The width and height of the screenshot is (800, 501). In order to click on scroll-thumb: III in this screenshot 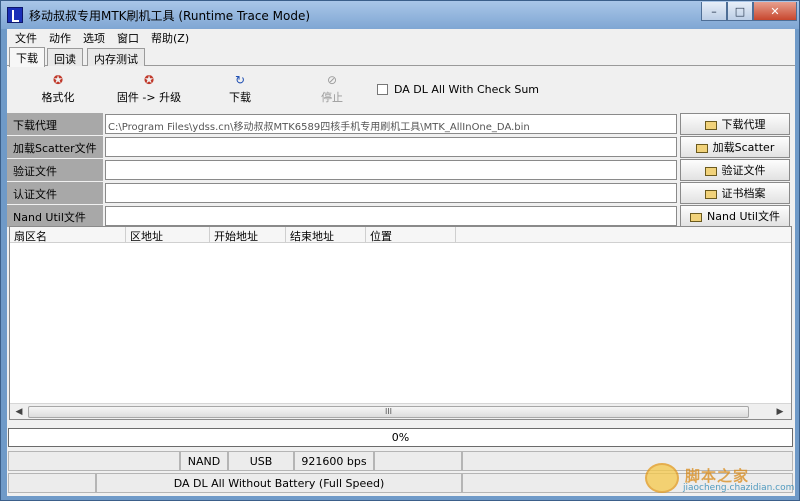, I will do `click(388, 412)`.